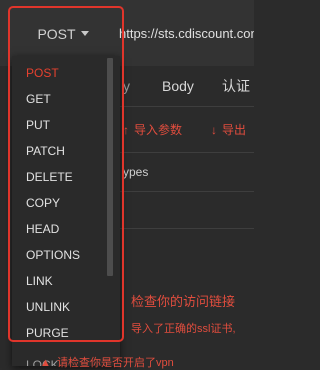 This screenshot has width=320, height=370. Describe the element at coordinates (214, 130) in the screenshot. I see `arrow-down-icon: ↓` at that location.